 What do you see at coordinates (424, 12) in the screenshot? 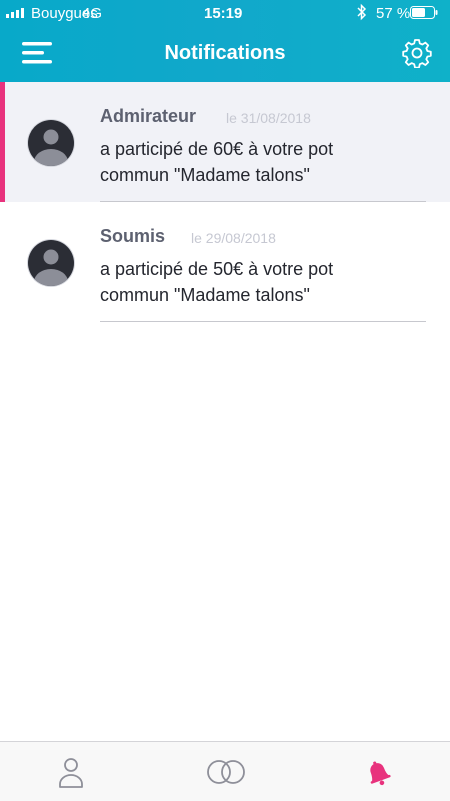
I see `battery-icon` at bounding box center [424, 12].